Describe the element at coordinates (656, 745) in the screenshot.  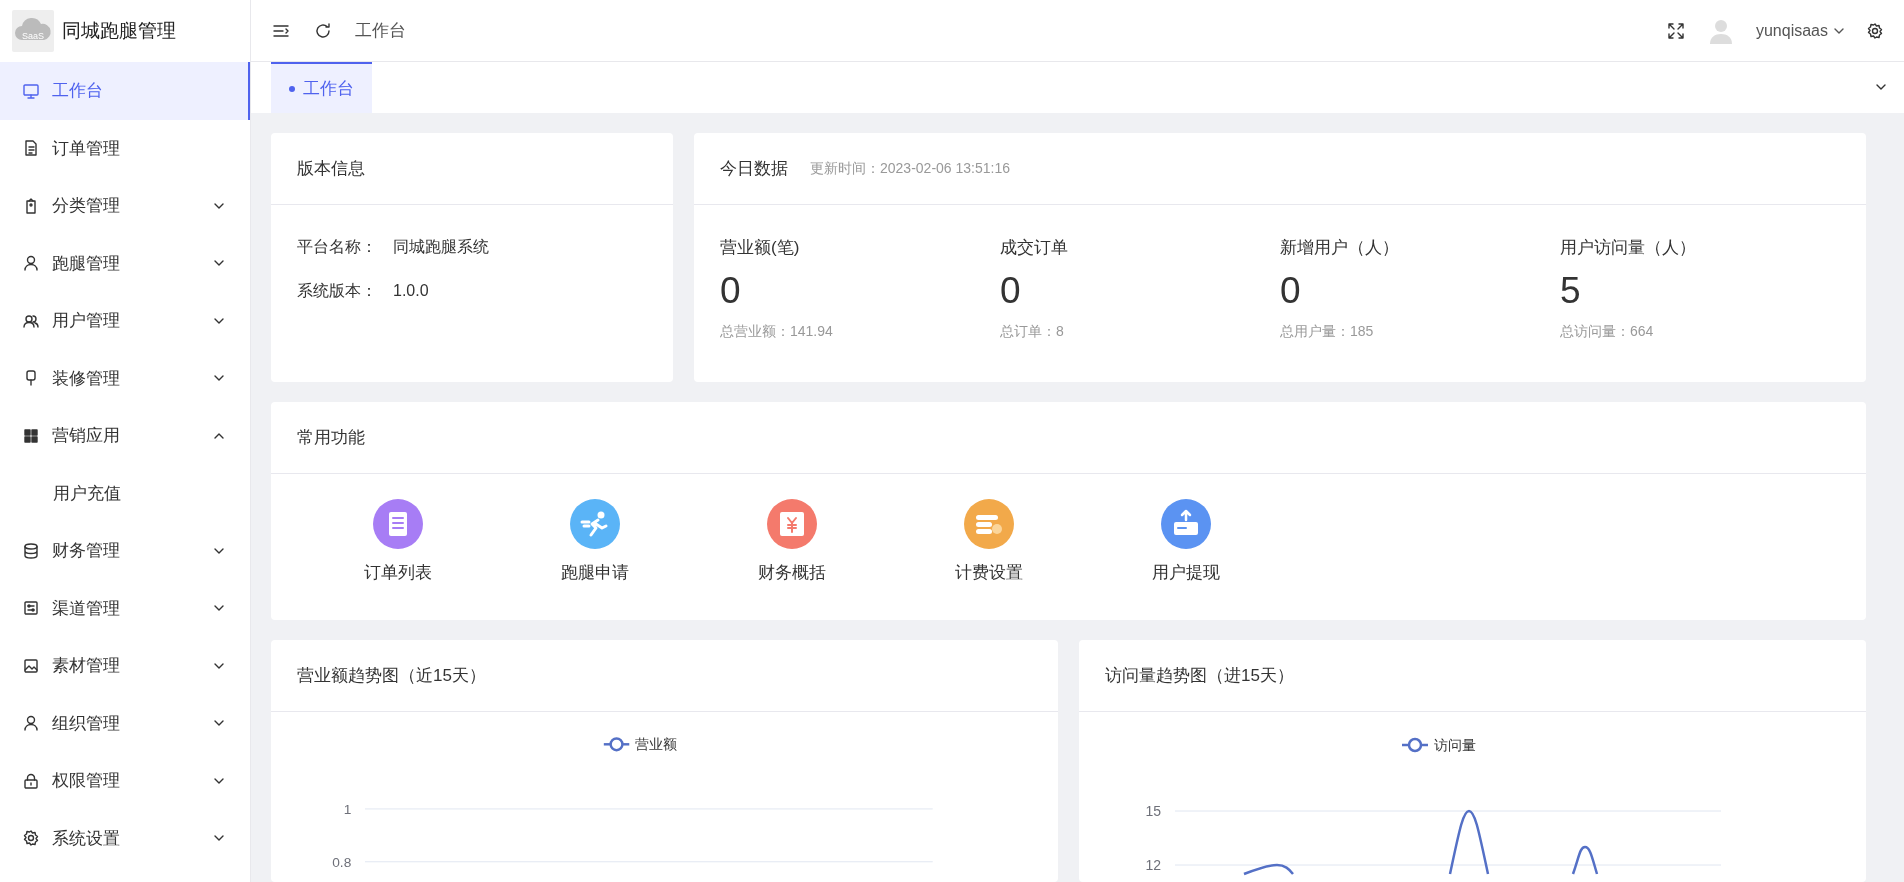
I see `legend-label: 营业额` at that location.